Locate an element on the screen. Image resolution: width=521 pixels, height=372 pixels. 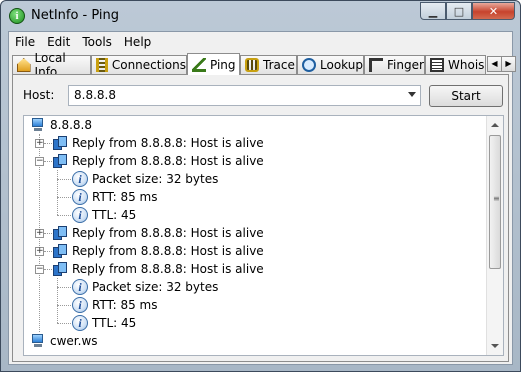
tab-label: Connections is located at coordinates (148, 65).